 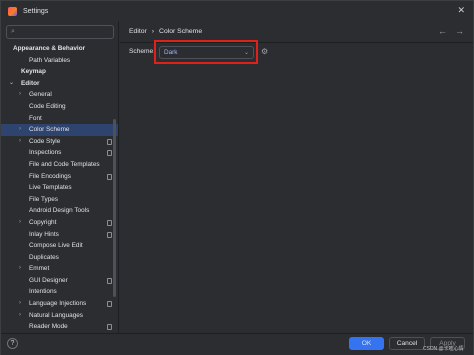 I want to click on window-title: Settings, so click(x=36, y=11).